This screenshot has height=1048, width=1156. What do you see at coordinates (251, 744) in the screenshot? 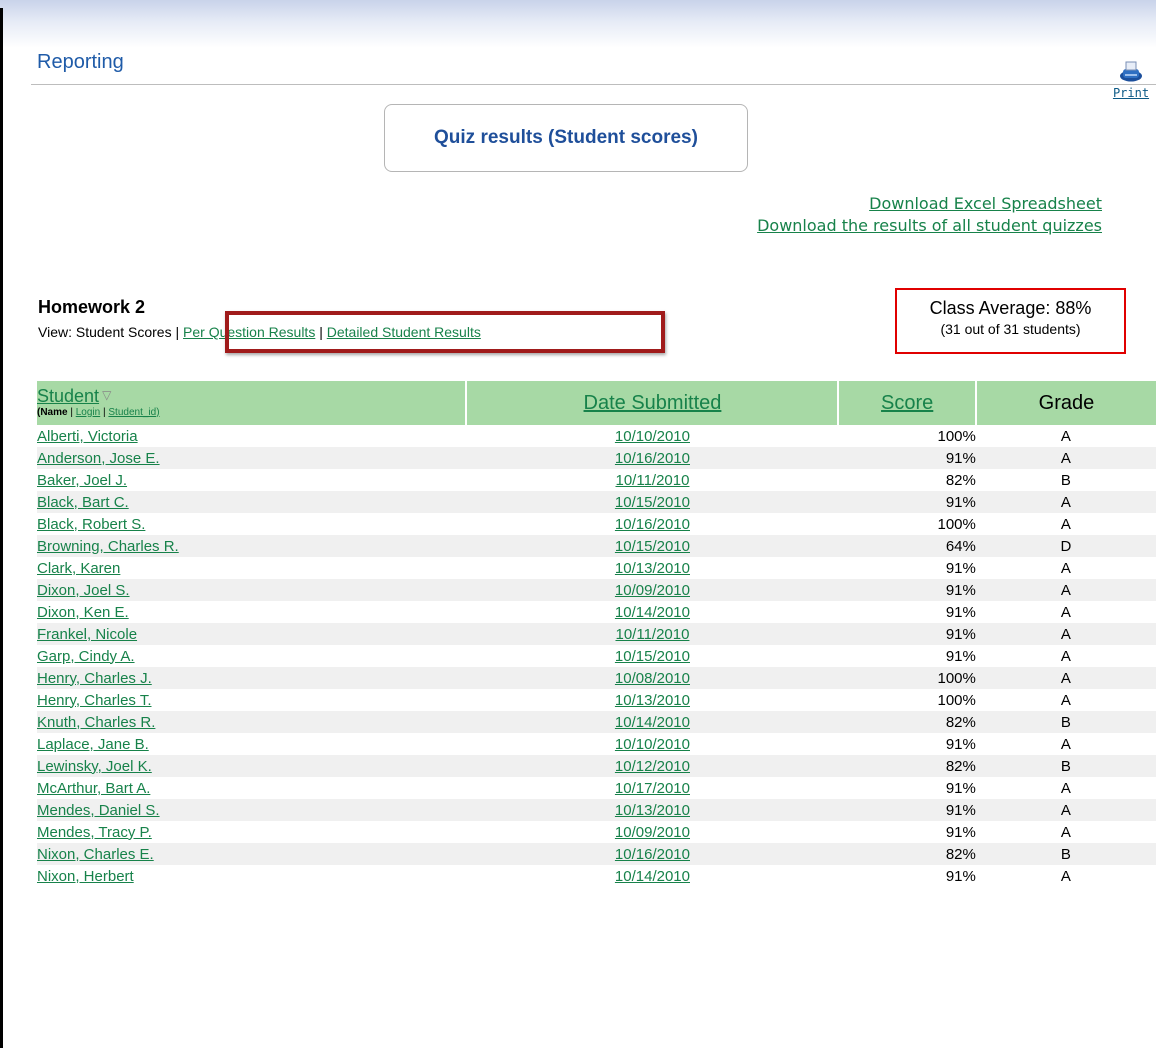
I see `student-cell: Laplace, Jane B.` at bounding box center [251, 744].